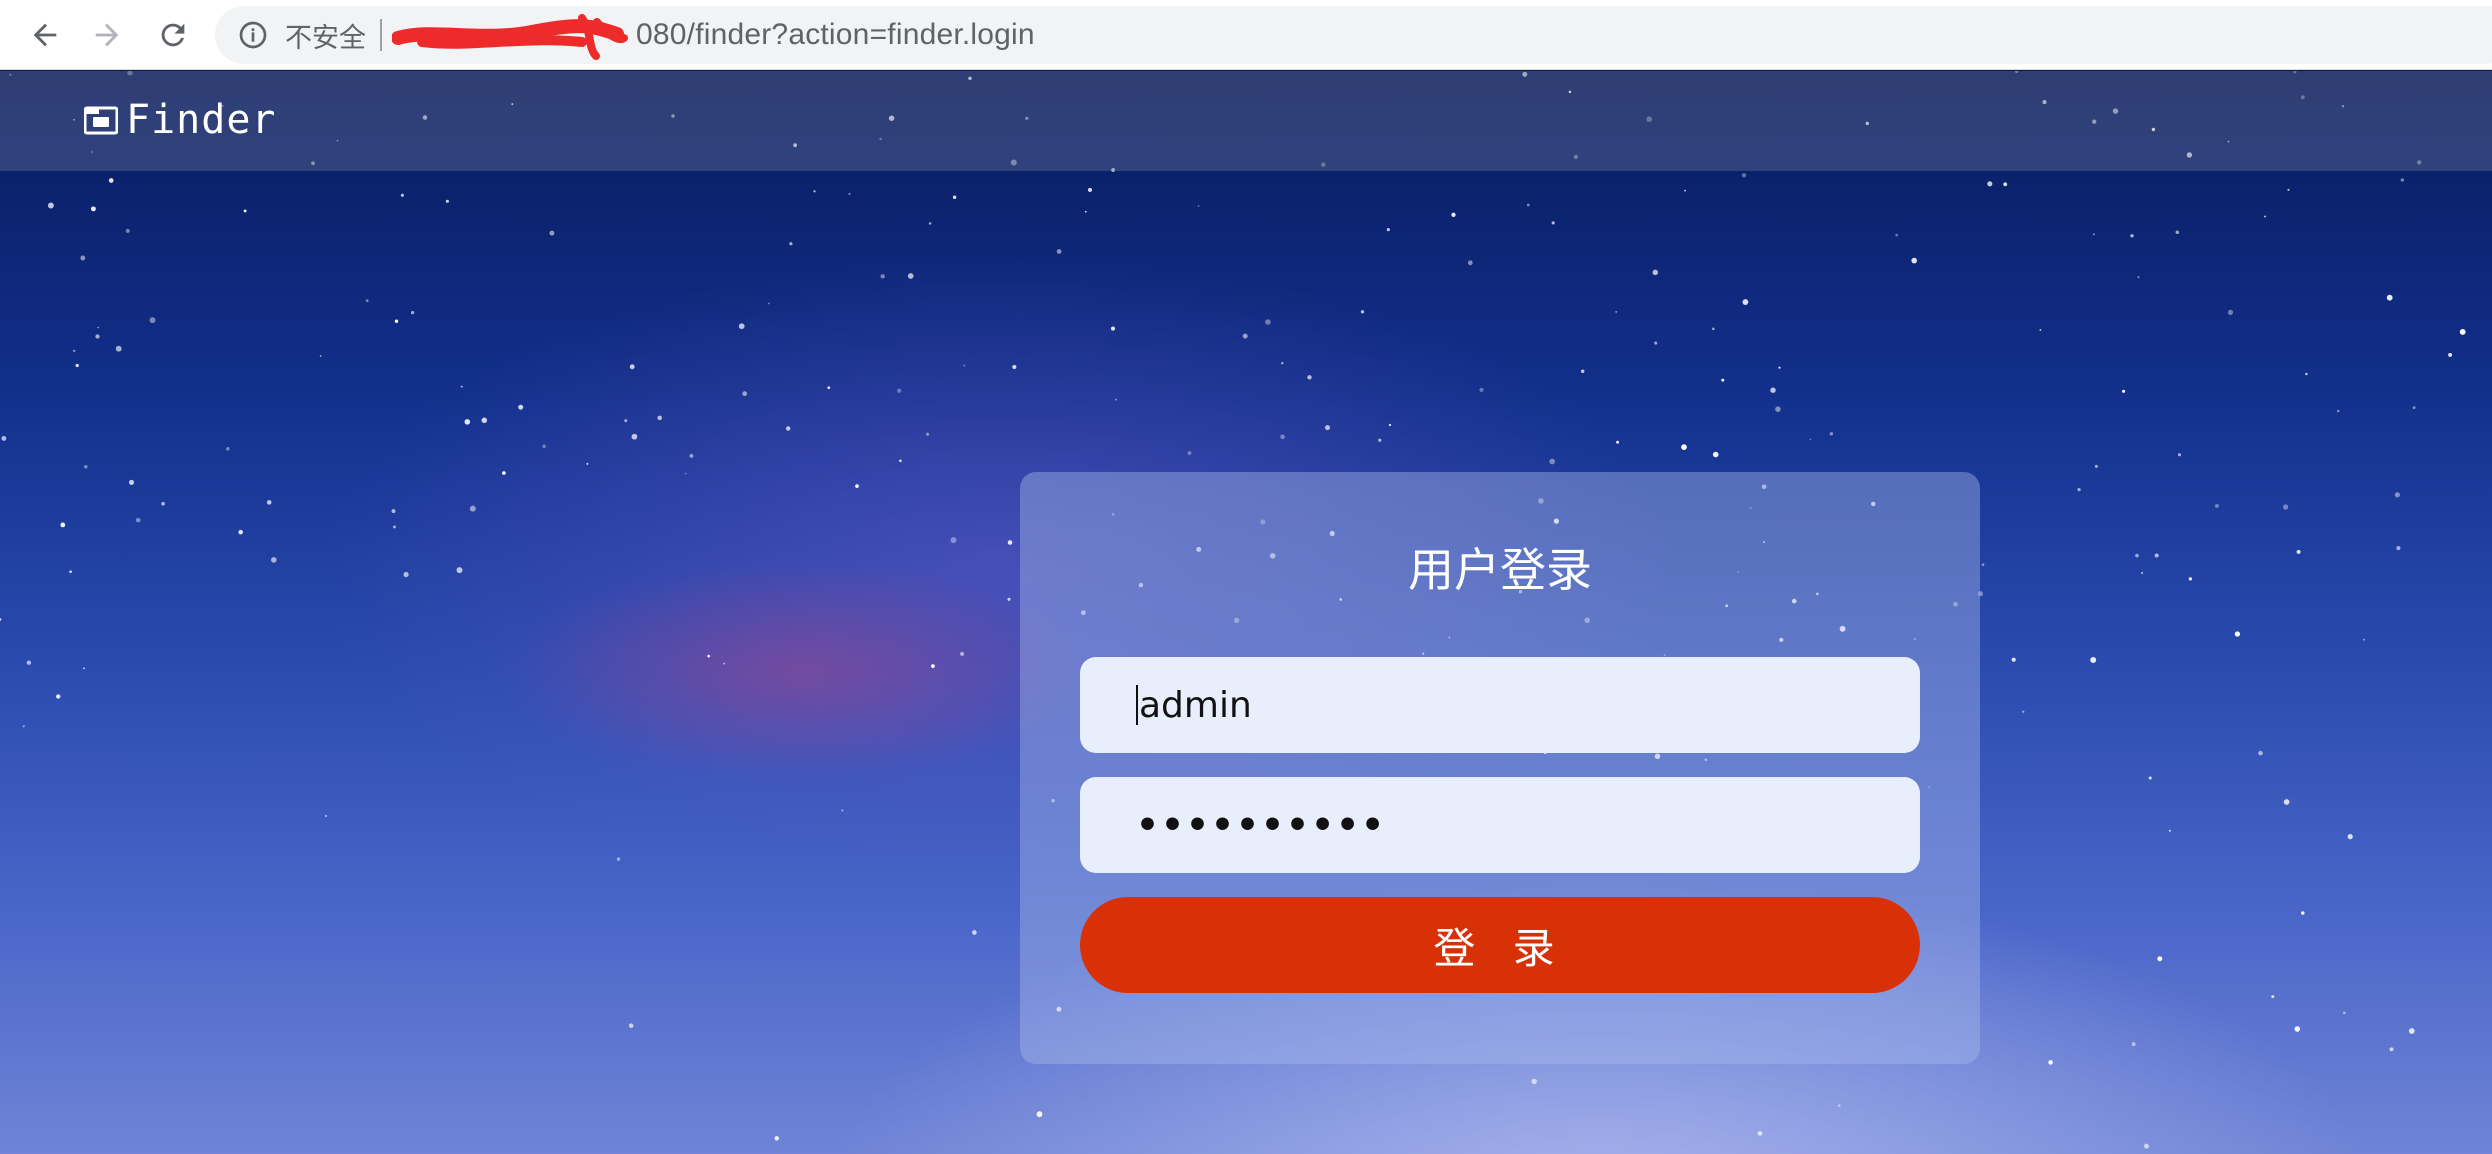 The height and width of the screenshot is (1154, 2492). What do you see at coordinates (253, 35) in the screenshot?
I see `info-icon` at bounding box center [253, 35].